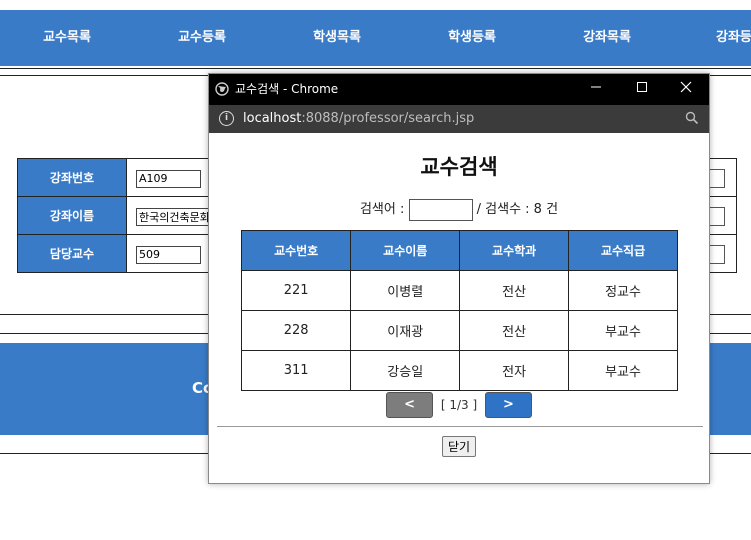 This screenshot has height=540, width=751. I want to click on page-title: 교수검색, so click(459, 167).